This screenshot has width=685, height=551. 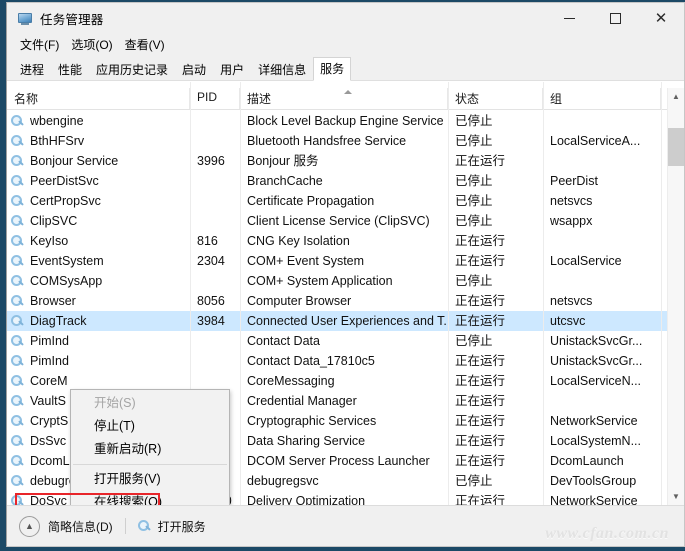 I want to click on cell-name: COMSysApp, so click(x=98, y=281).